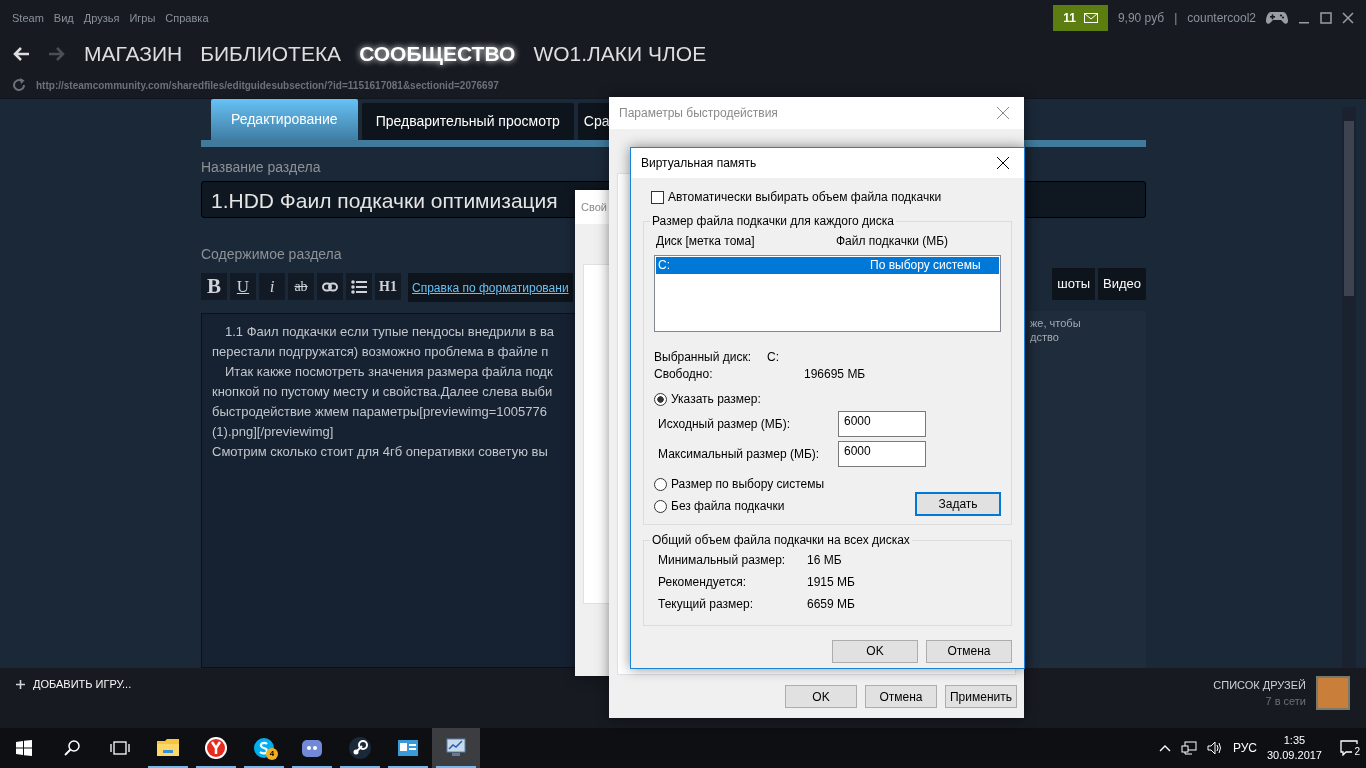  Describe the element at coordinates (684, 374) in the screenshot. I see `info-label: Свободно:` at that location.